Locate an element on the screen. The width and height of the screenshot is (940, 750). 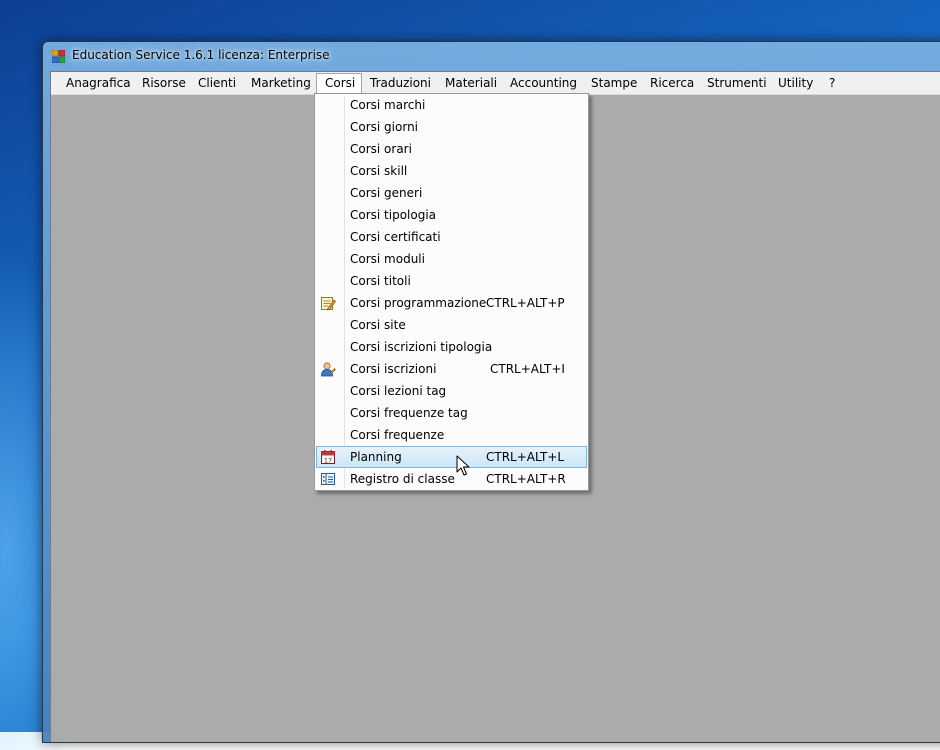
menu-item-corsi-moduli: Corsi moduli is located at coordinates (451, 259).